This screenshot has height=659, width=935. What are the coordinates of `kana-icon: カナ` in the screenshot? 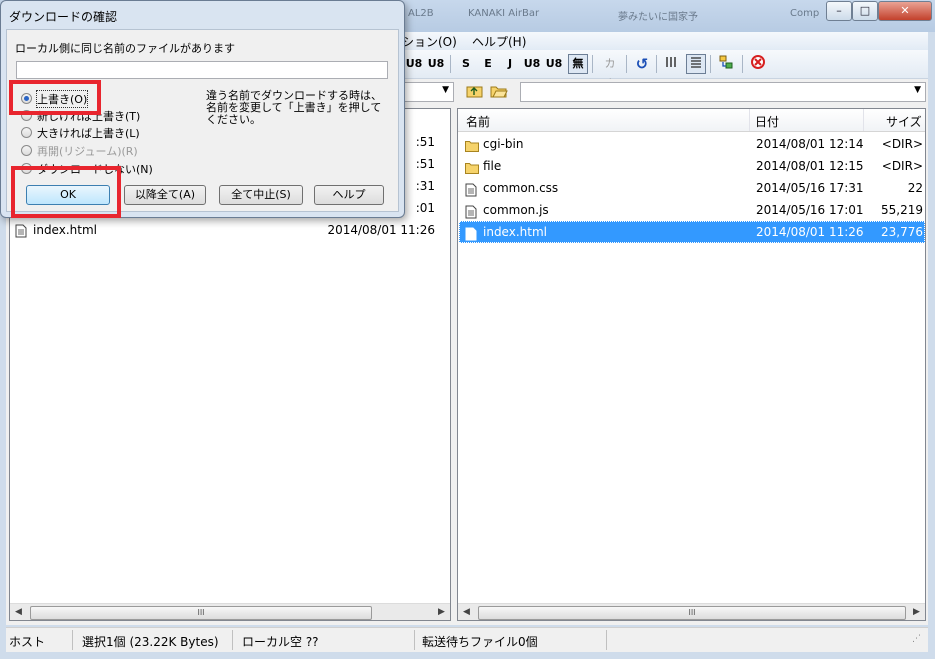 It's located at (610, 72).